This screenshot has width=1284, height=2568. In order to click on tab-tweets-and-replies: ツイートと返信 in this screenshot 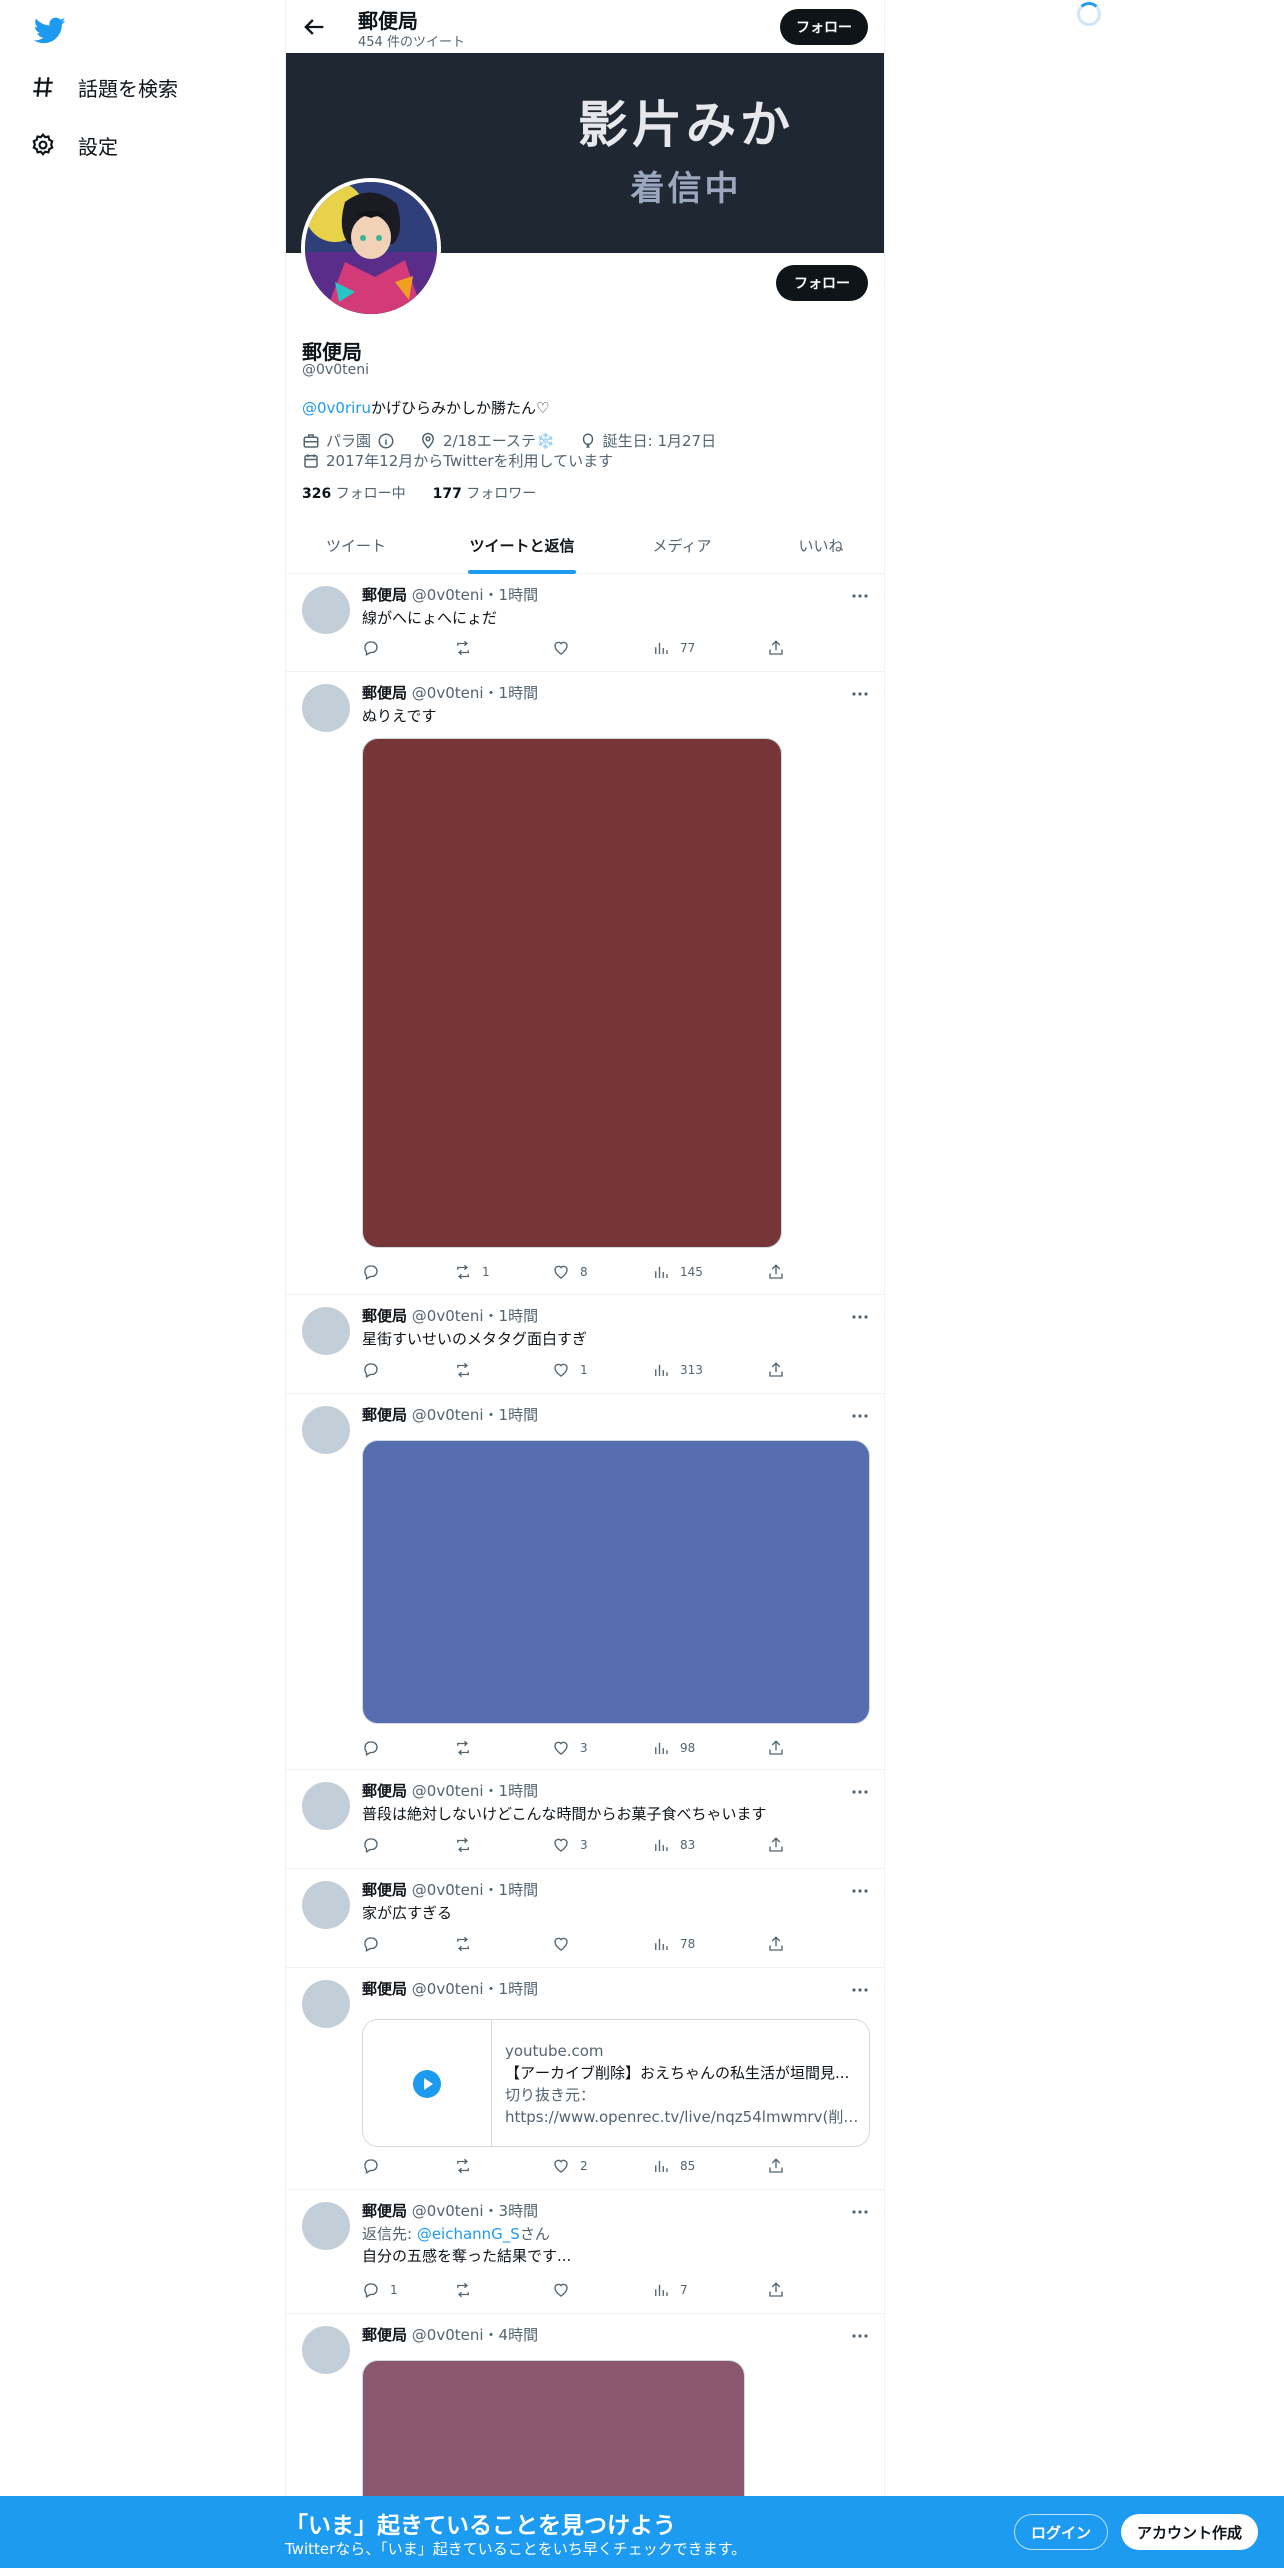, I will do `click(522, 547)`.